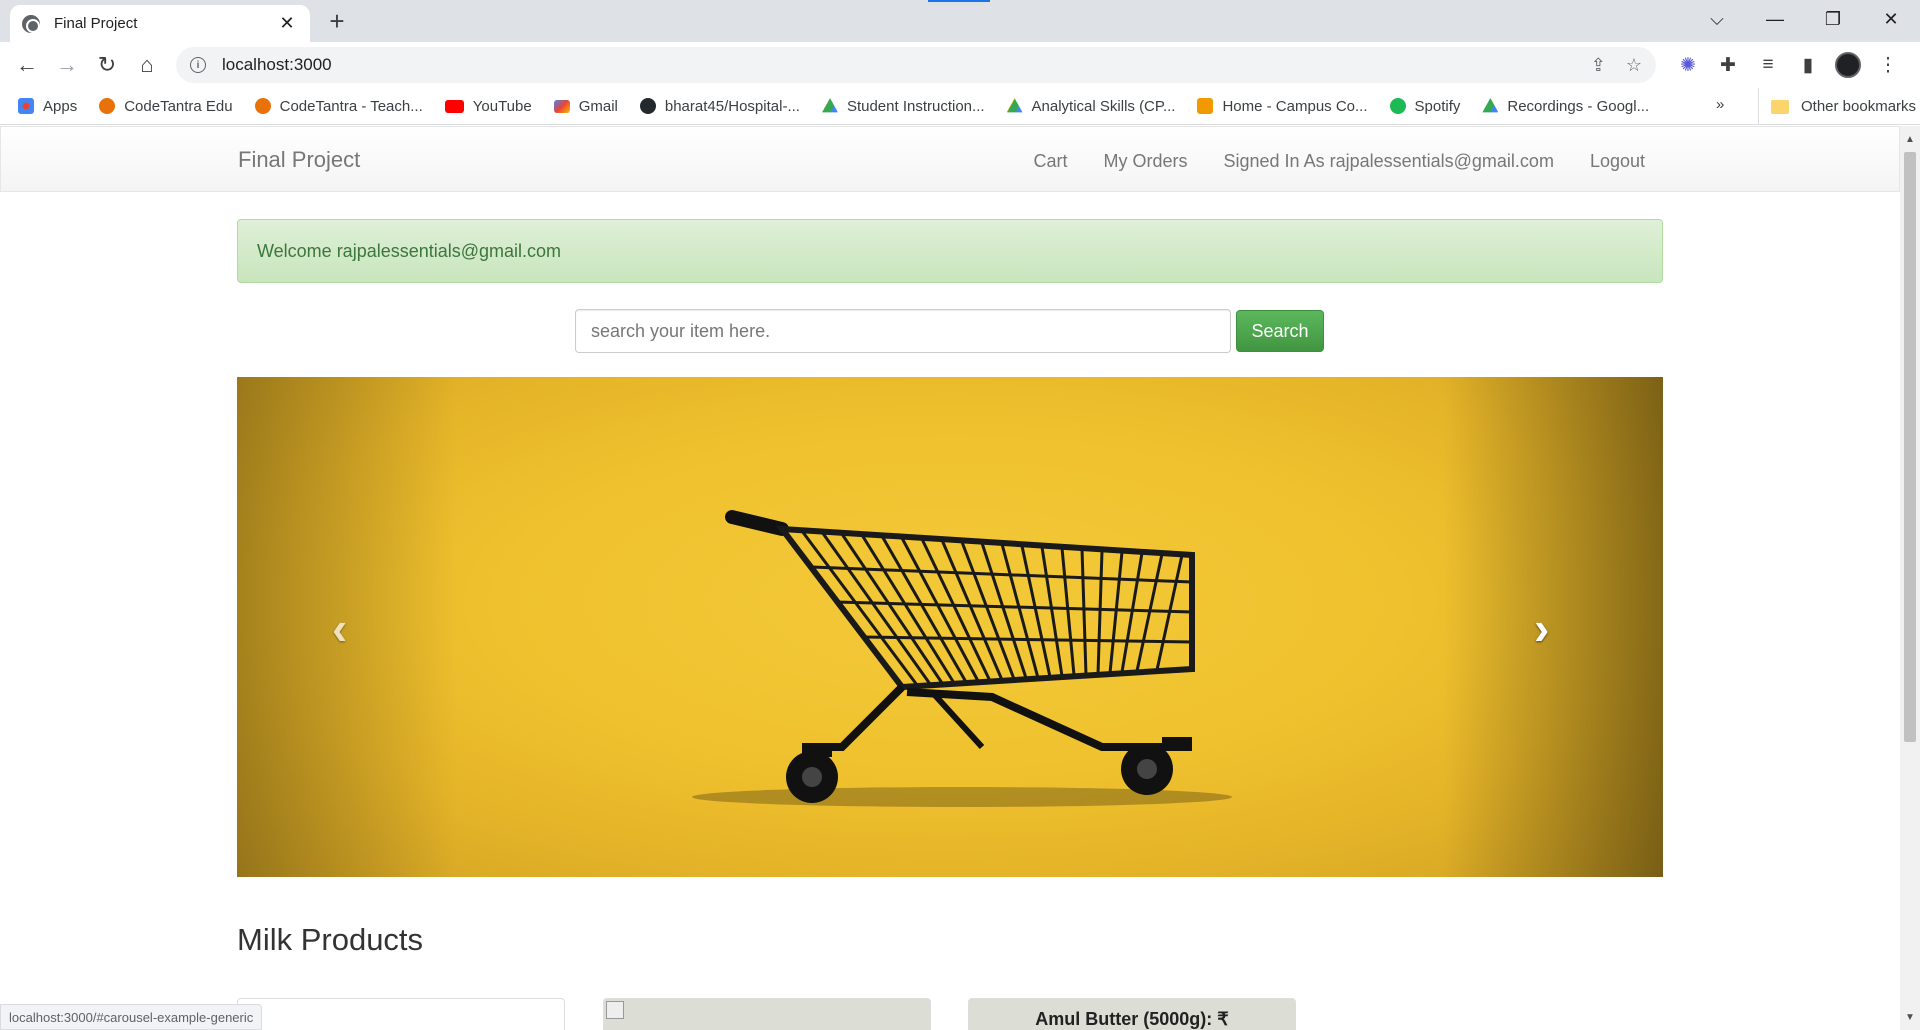  What do you see at coordinates (1145, 161) in the screenshot?
I see `nav-my-orders-link: My Orders` at bounding box center [1145, 161].